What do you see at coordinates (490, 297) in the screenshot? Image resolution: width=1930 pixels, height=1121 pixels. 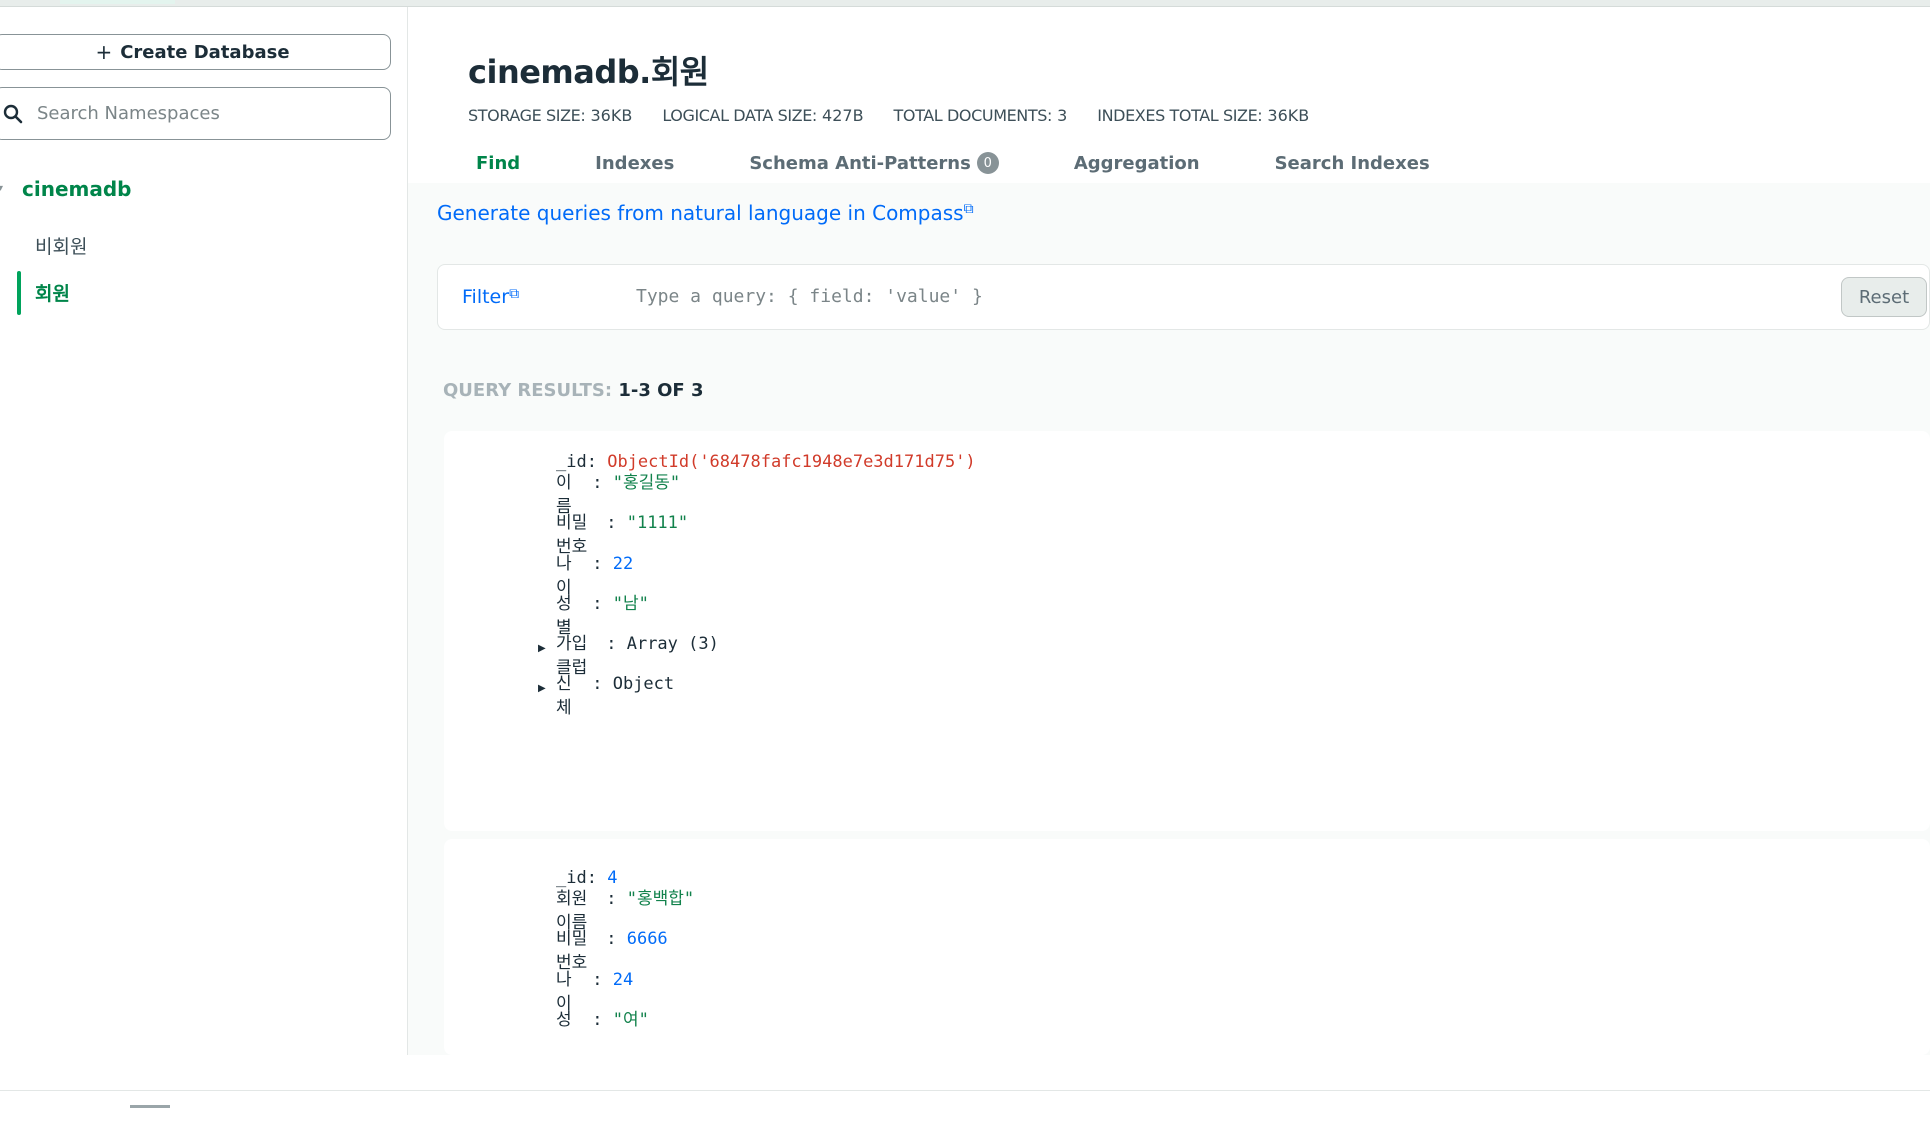 I see `filter-link: Filter⧉` at bounding box center [490, 297].